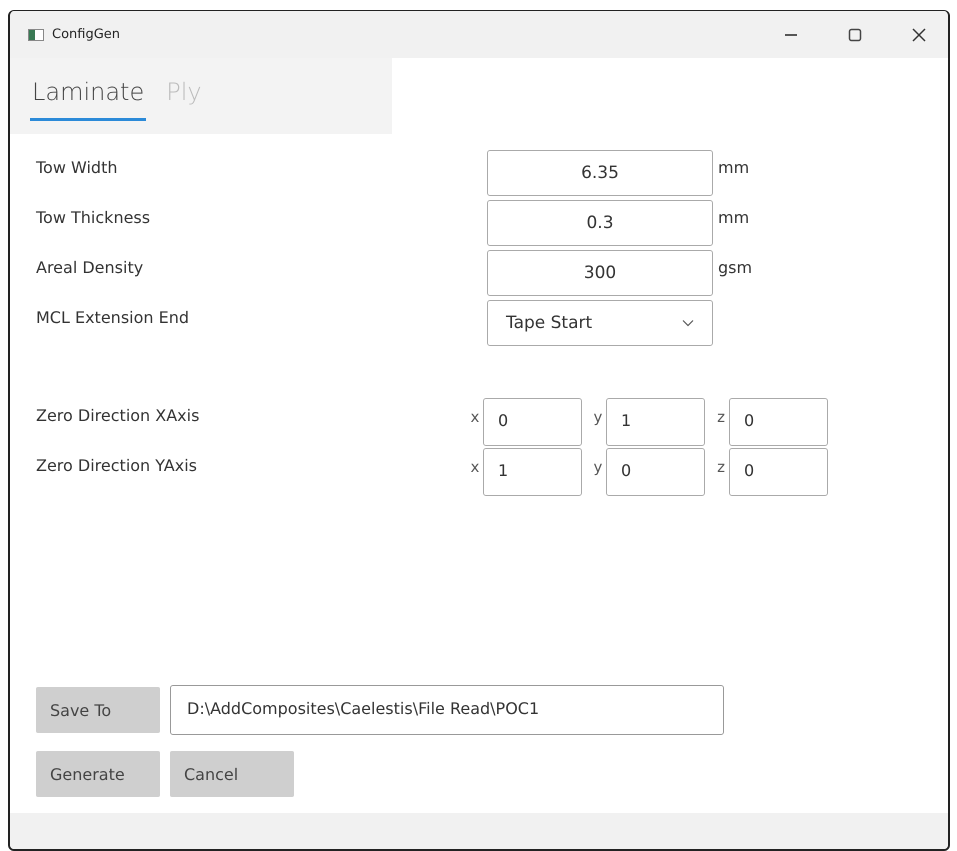 The height and width of the screenshot is (851, 957). What do you see at coordinates (113, 317) in the screenshot?
I see `field-label: MCL Extension End` at bounding box center [113, 317].